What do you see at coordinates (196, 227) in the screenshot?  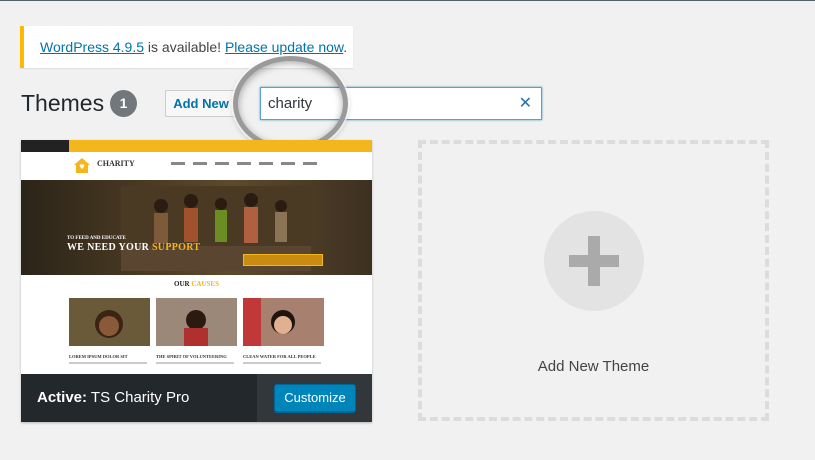 I see `preview-hero: TO FEED AND EDUCATE WE NEED YOUR SUPPORT` at bounding box center [196, 227].